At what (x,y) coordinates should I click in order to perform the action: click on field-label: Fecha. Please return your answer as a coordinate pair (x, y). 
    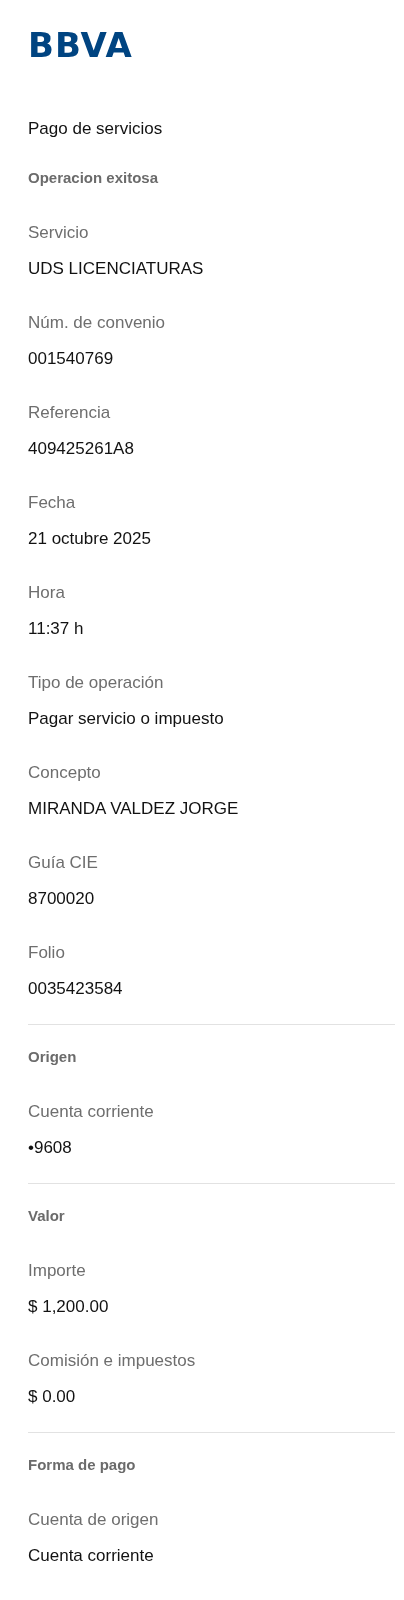
    Looking at the image, I should click on (52, 503).